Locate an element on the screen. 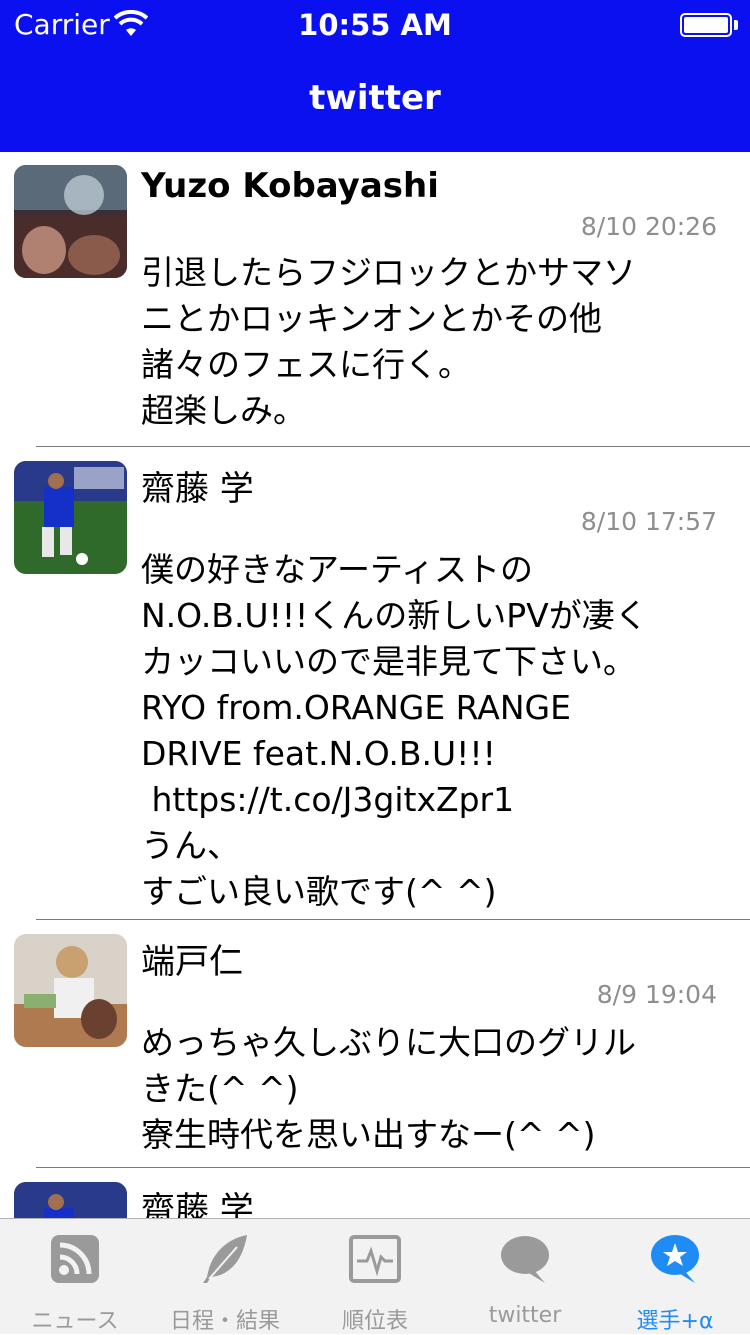 This screenshot has height=1335, width=750. tweet-author: Yuzo Kobayashi is located at coordinates (290, 186).